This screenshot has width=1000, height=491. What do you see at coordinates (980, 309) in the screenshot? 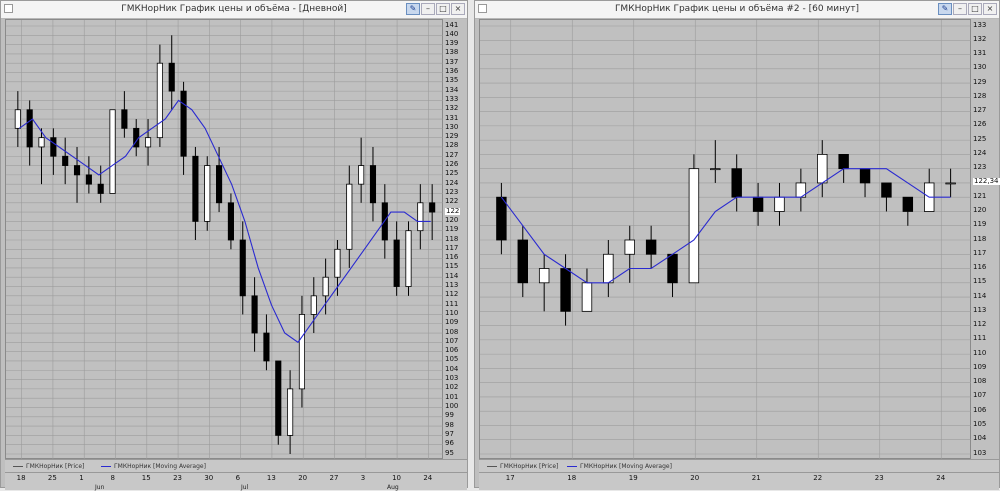
I see `y-tick-label: 113` at bounding box center [980, 309].